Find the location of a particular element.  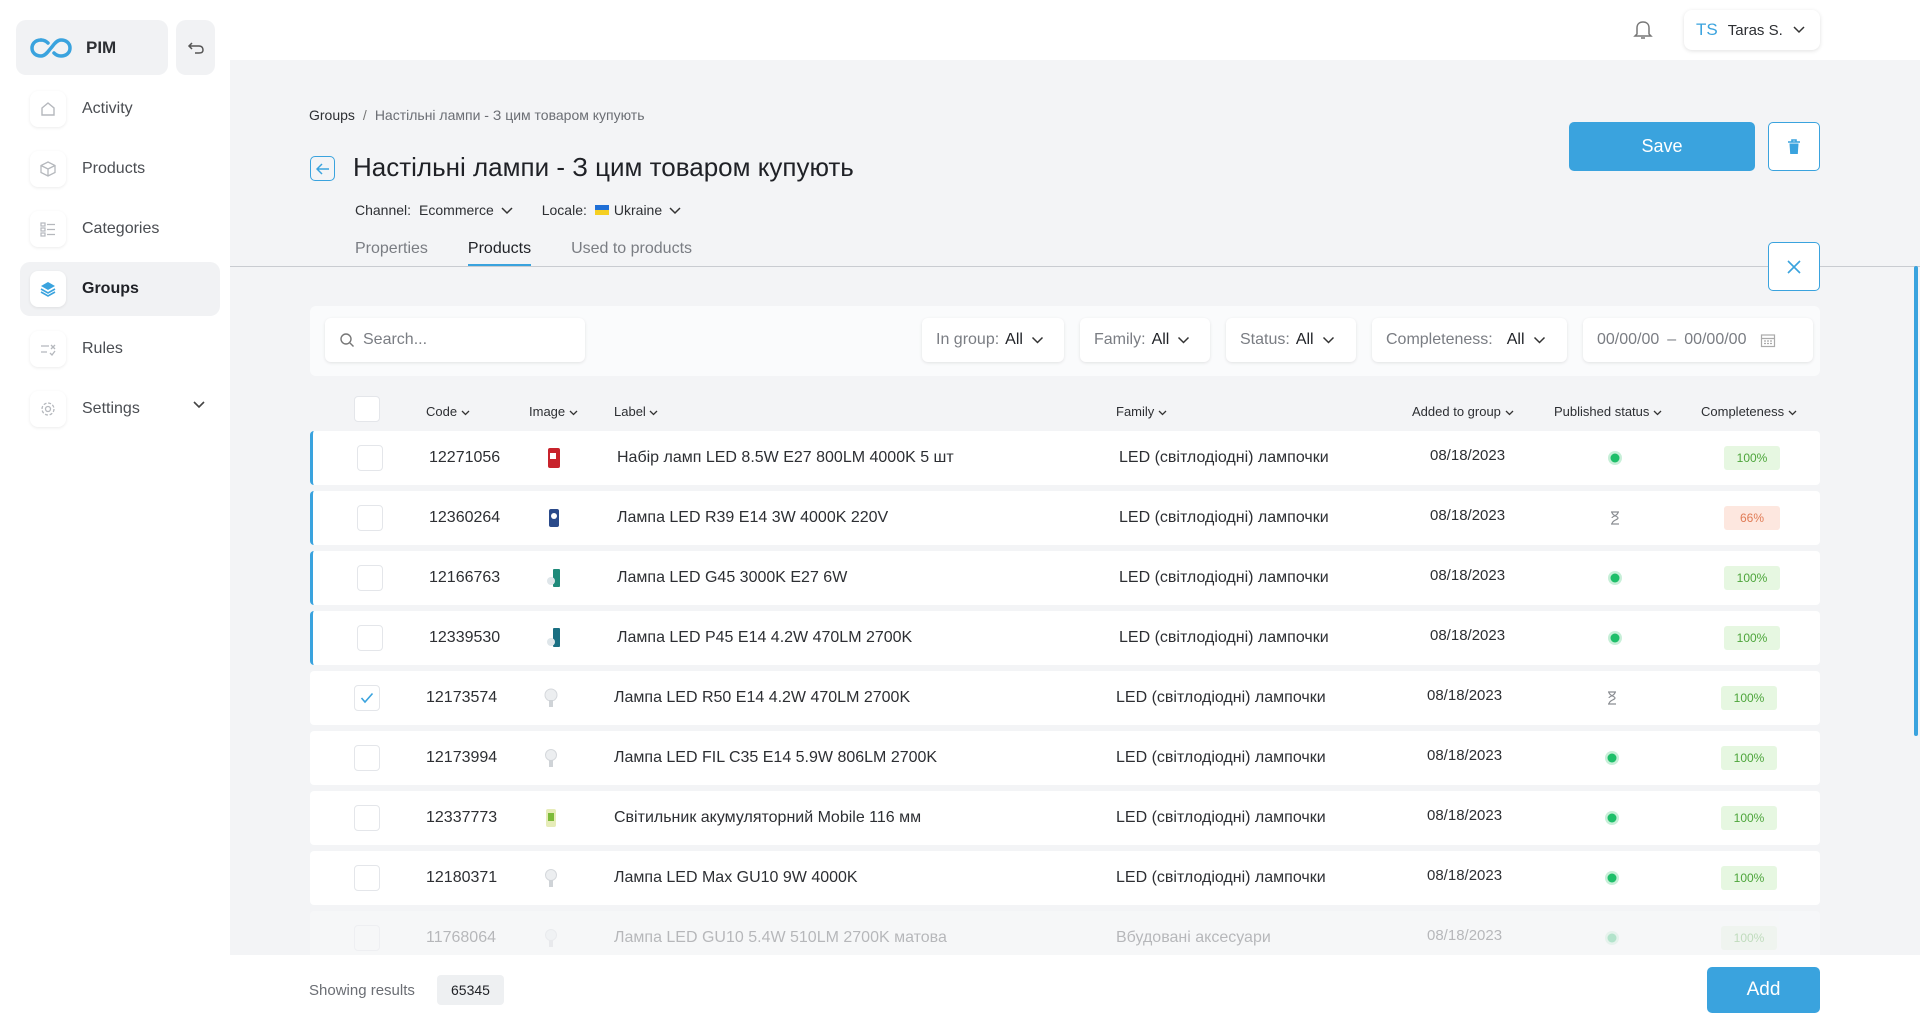

sidebar-item-groups: Groups is located at coordinates (120, 289).